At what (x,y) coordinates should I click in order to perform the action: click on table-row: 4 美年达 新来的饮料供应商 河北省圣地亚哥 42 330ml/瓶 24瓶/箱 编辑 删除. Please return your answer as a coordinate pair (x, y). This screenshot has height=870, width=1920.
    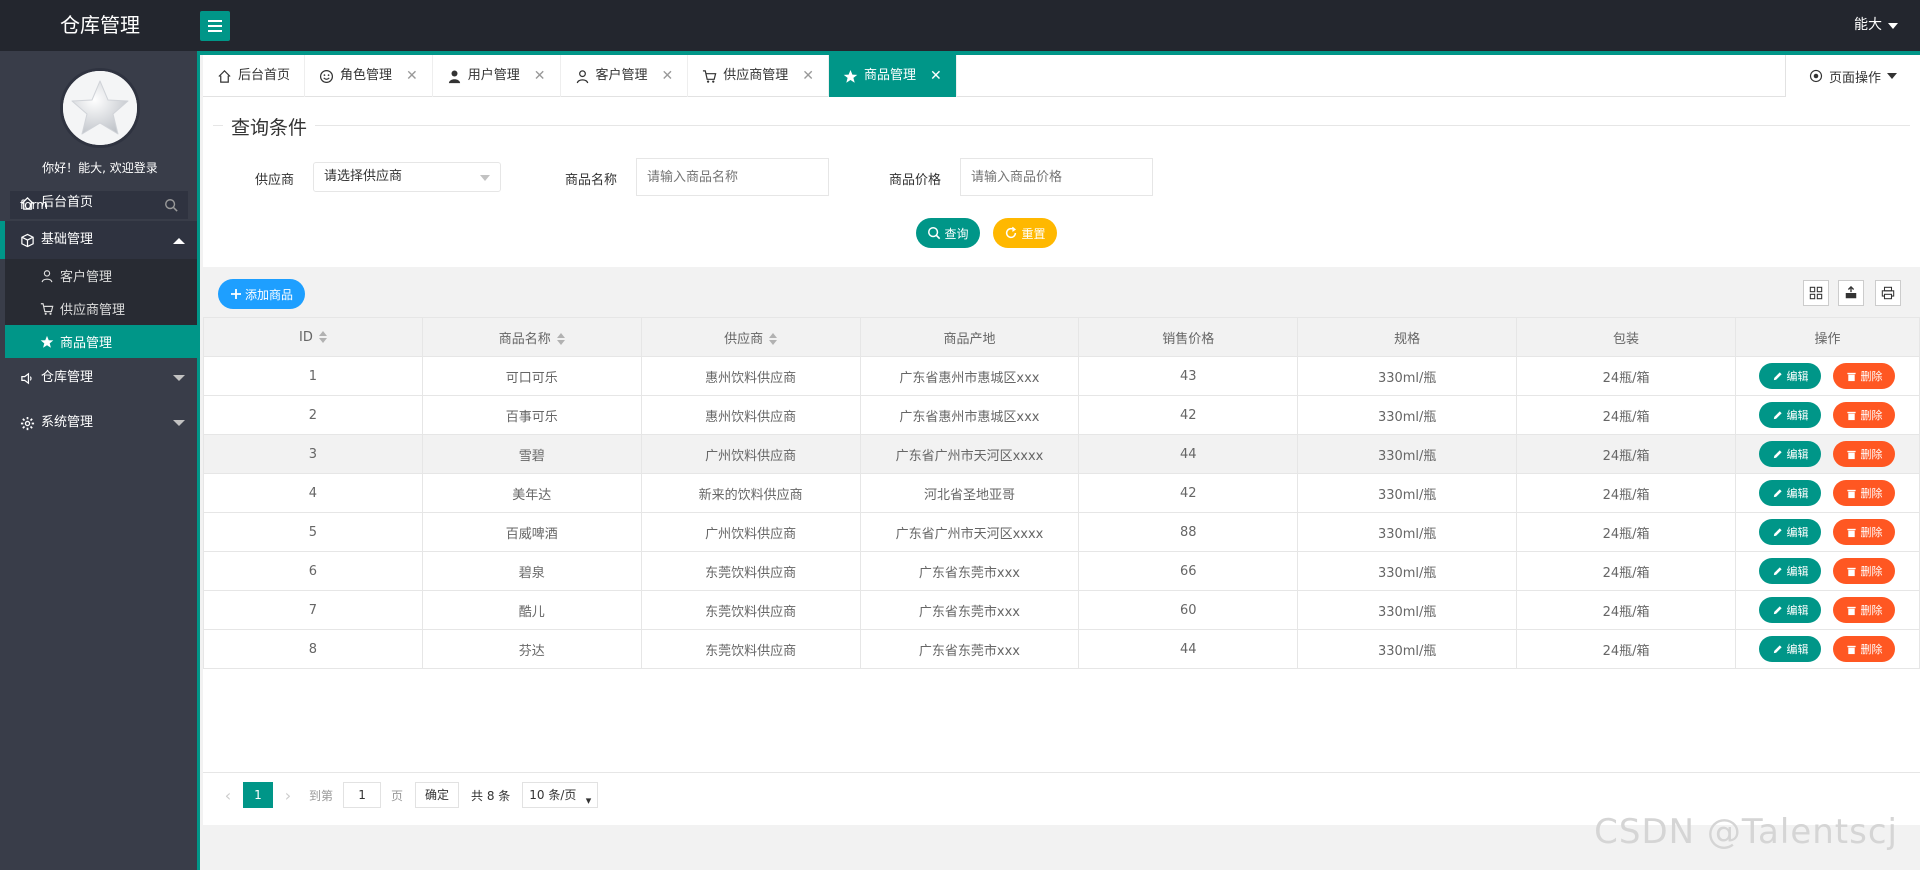
    Looking at the image, I should click on (1061, 493).